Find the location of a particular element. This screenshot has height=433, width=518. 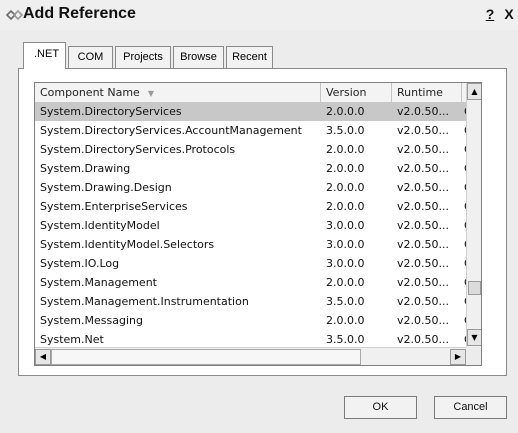

list-item: System.Drawing 2.0.0.0 v2.0.50... C is located at coordinates (253, 168).